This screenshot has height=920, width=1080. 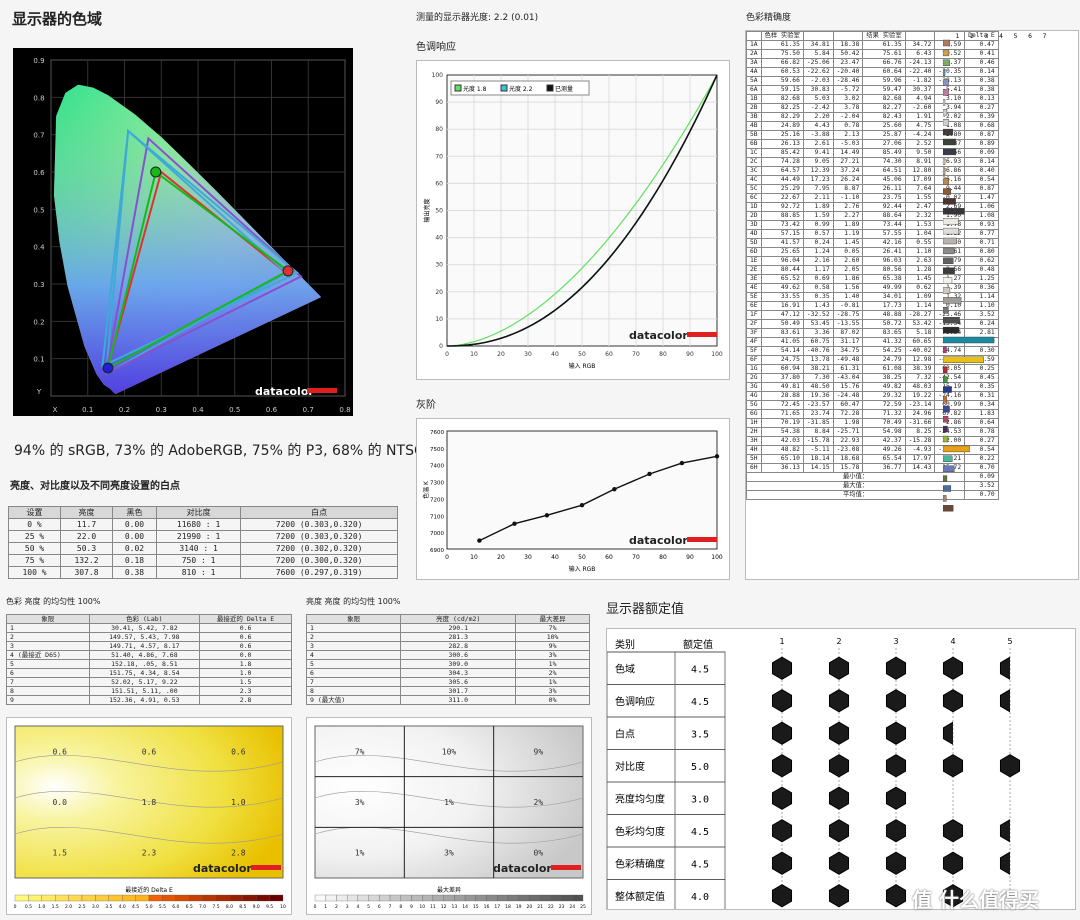 What do you see at coordinates (34, 560) in the screenshot?
I see `brightness-cell: 75 %` at bounding box center [34, 560].